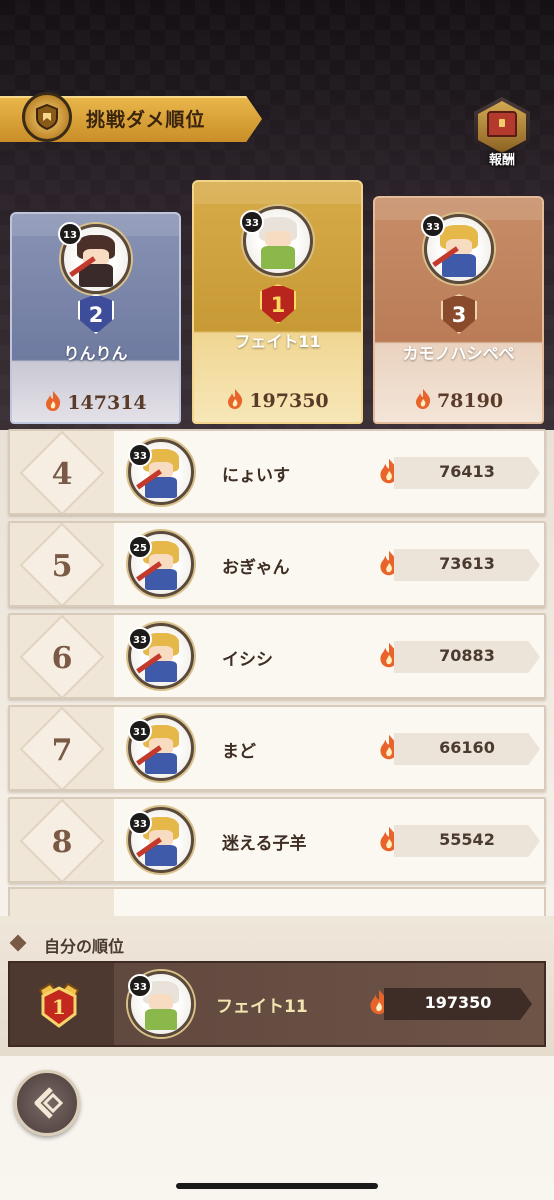  Describe the element at coordinates (502, 124) in the screenshot. I see `treasure-chest-icon` at that location.